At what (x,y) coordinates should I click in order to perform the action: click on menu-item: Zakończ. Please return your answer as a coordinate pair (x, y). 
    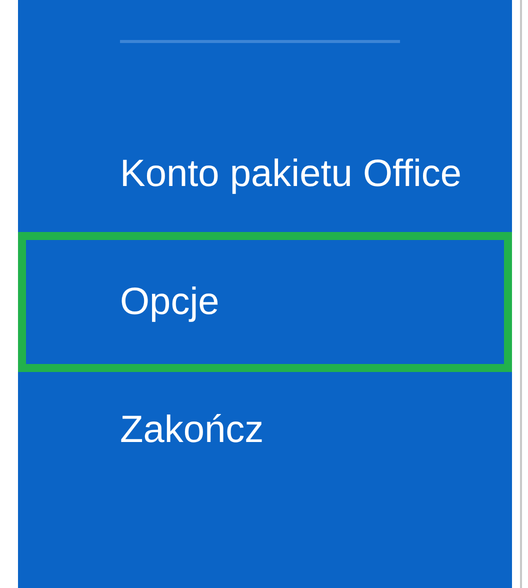
    Looking at the image, I should click on (265, 430).